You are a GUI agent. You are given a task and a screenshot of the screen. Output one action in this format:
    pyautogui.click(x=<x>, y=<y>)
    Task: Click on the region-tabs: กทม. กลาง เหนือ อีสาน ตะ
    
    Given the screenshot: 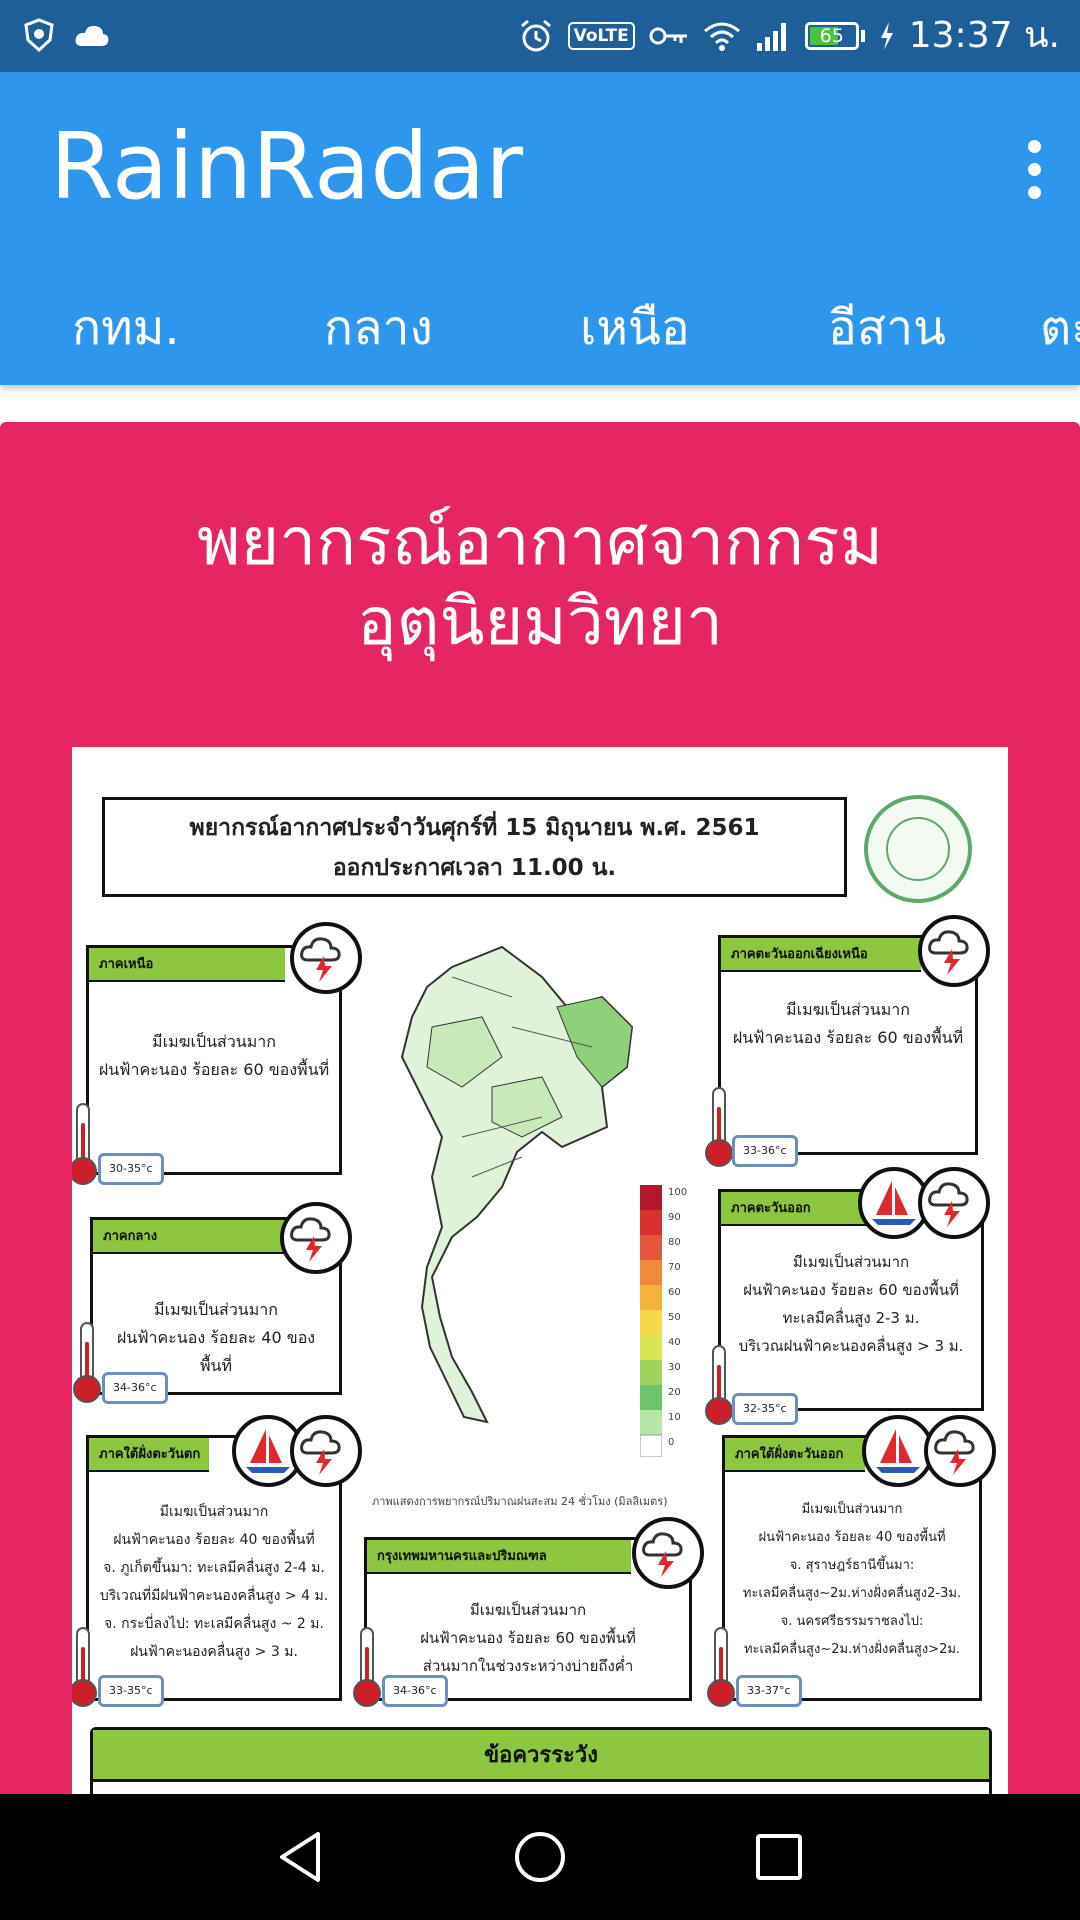 What is the action you would take?
    pyautogui.click(x=540, y=327)
    